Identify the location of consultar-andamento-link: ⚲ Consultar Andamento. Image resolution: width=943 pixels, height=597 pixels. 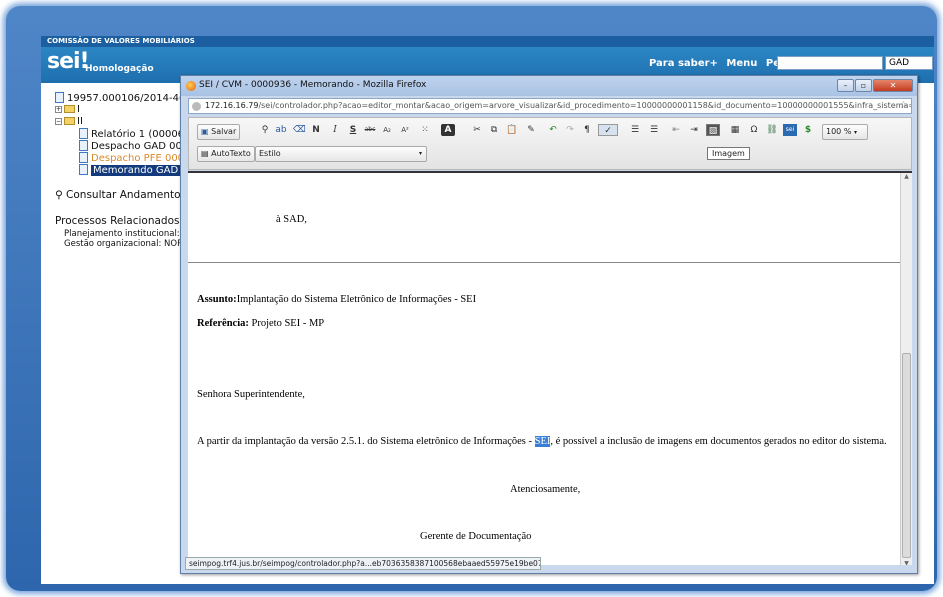
(118, 195).